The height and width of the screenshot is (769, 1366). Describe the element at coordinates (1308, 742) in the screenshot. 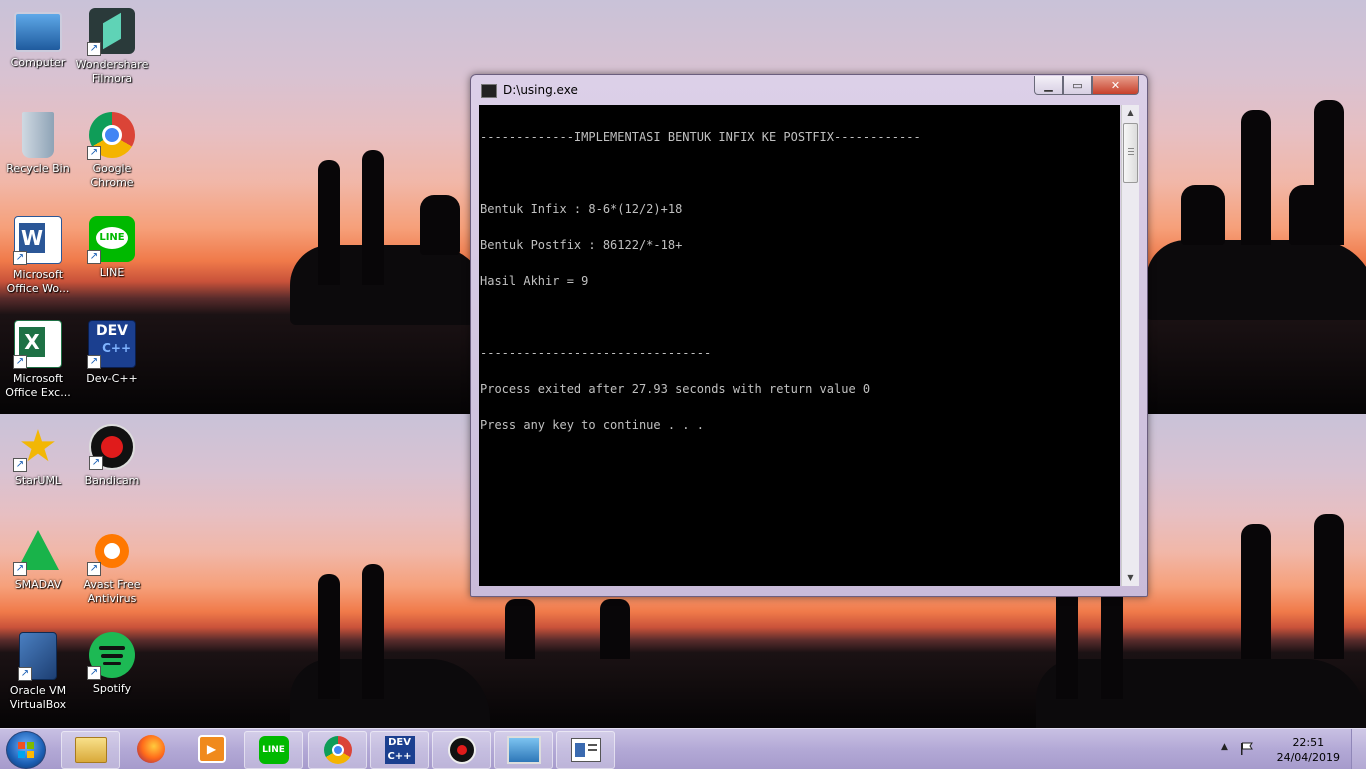

I see `clock-time: 22:51` at that location.